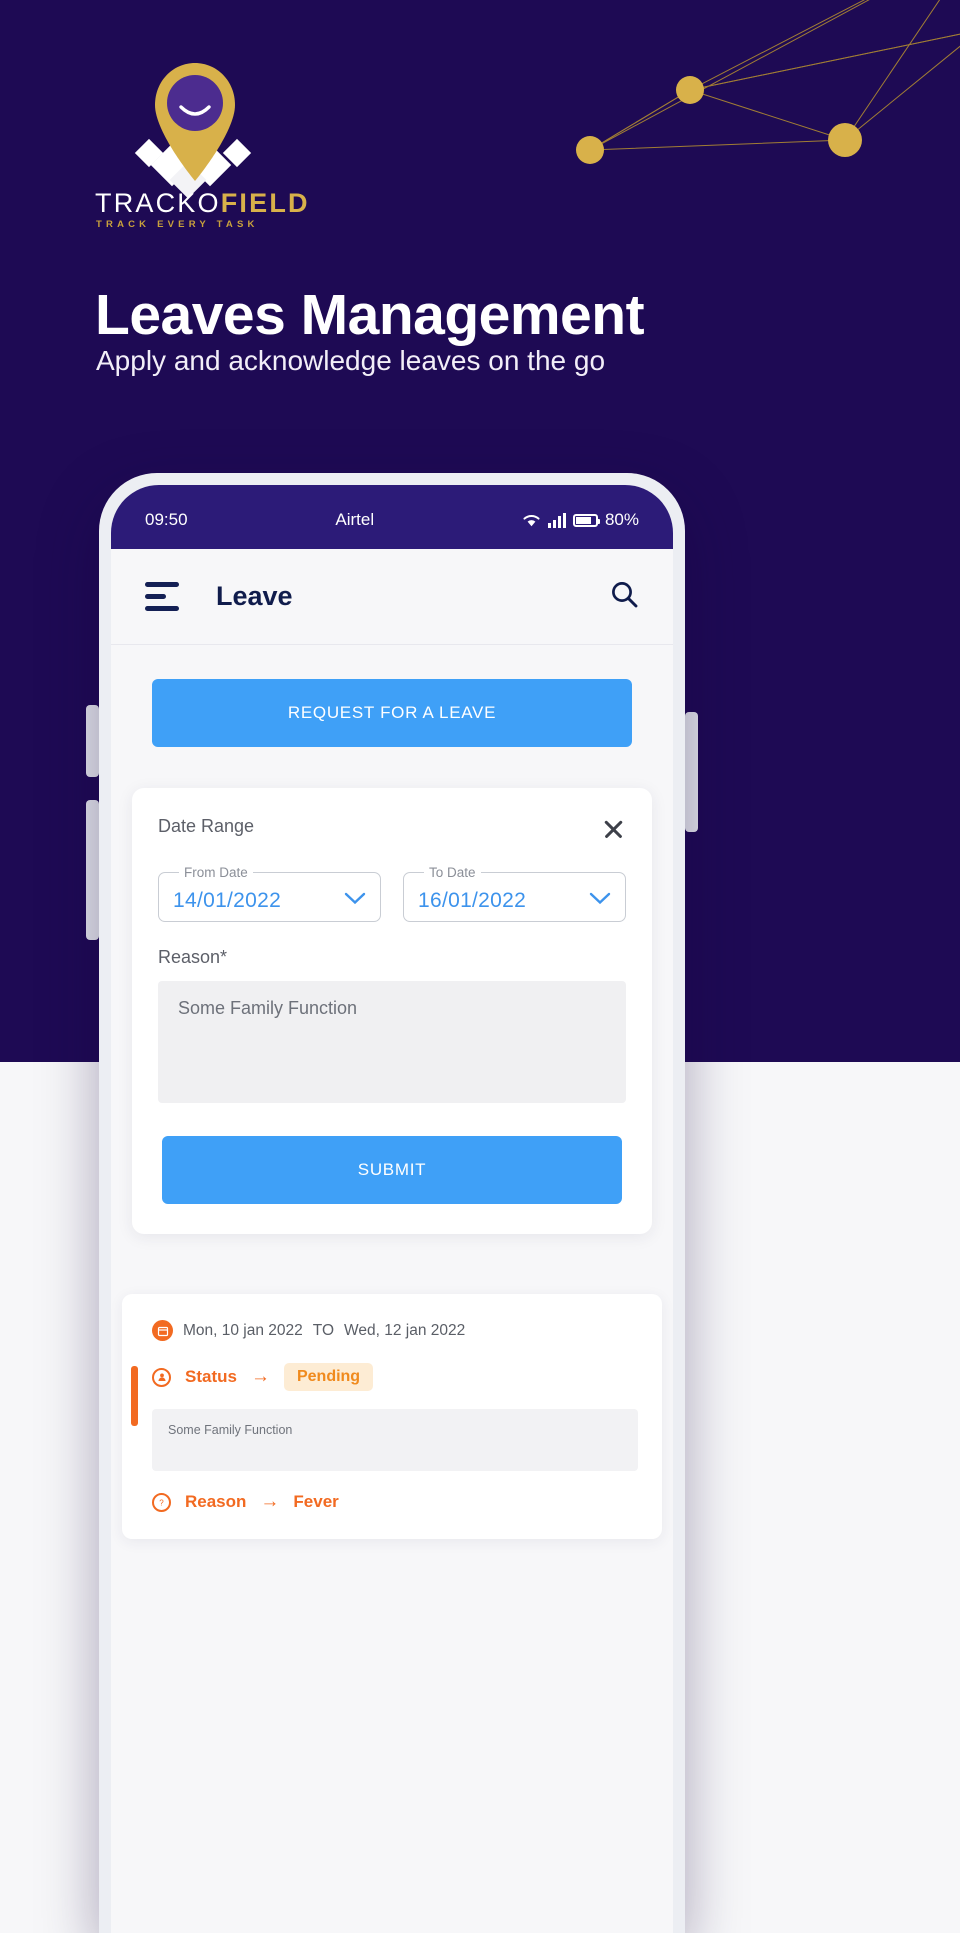 This screenshot has height=1933, width=960. Describe the element at coordinates (691, 772) in the screenshot. I see `phone-power-button` at that location.